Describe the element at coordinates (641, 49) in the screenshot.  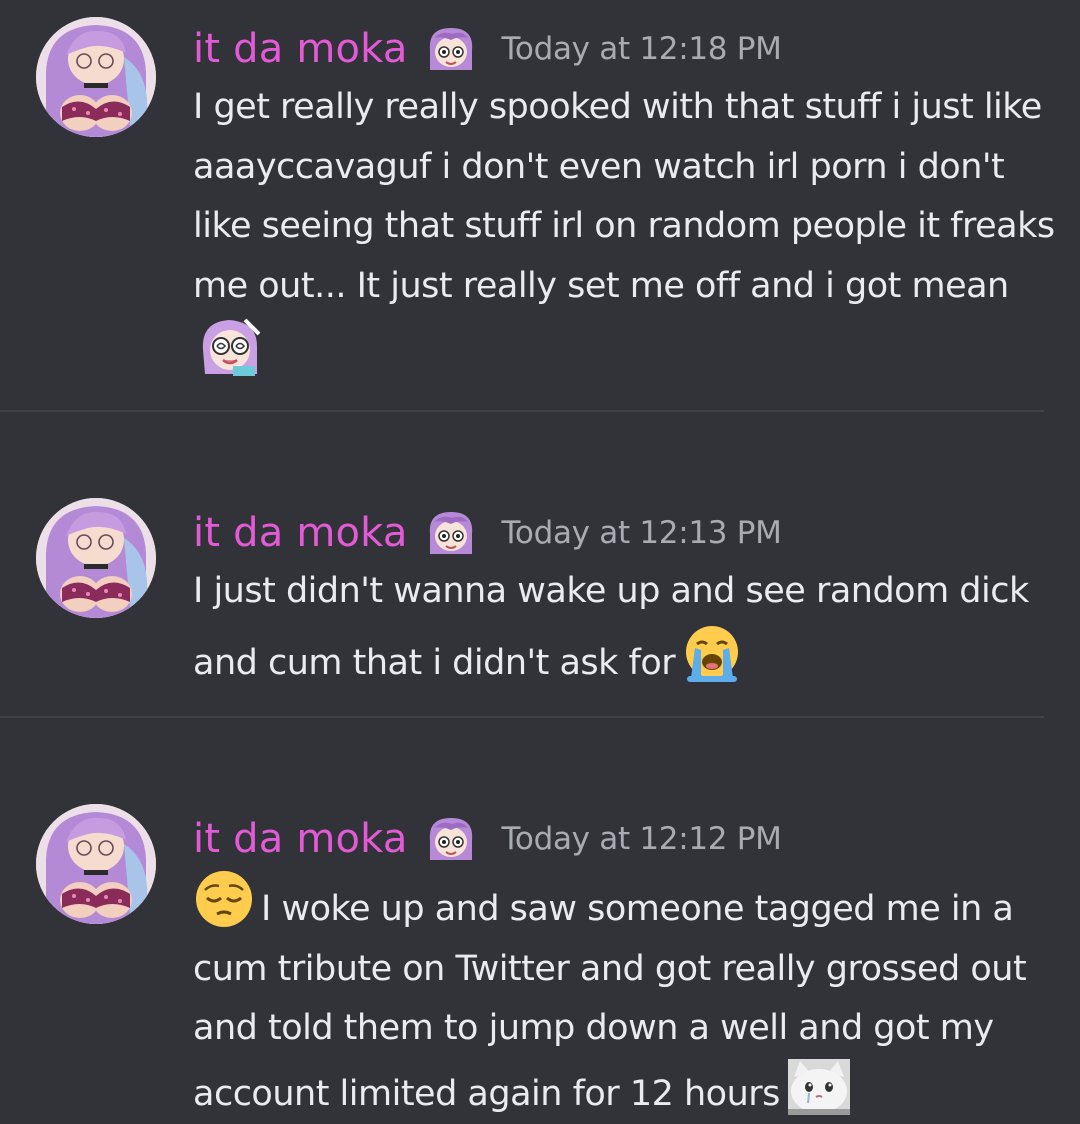
I see `timestamp: Today at 12:18 PM` at that location.